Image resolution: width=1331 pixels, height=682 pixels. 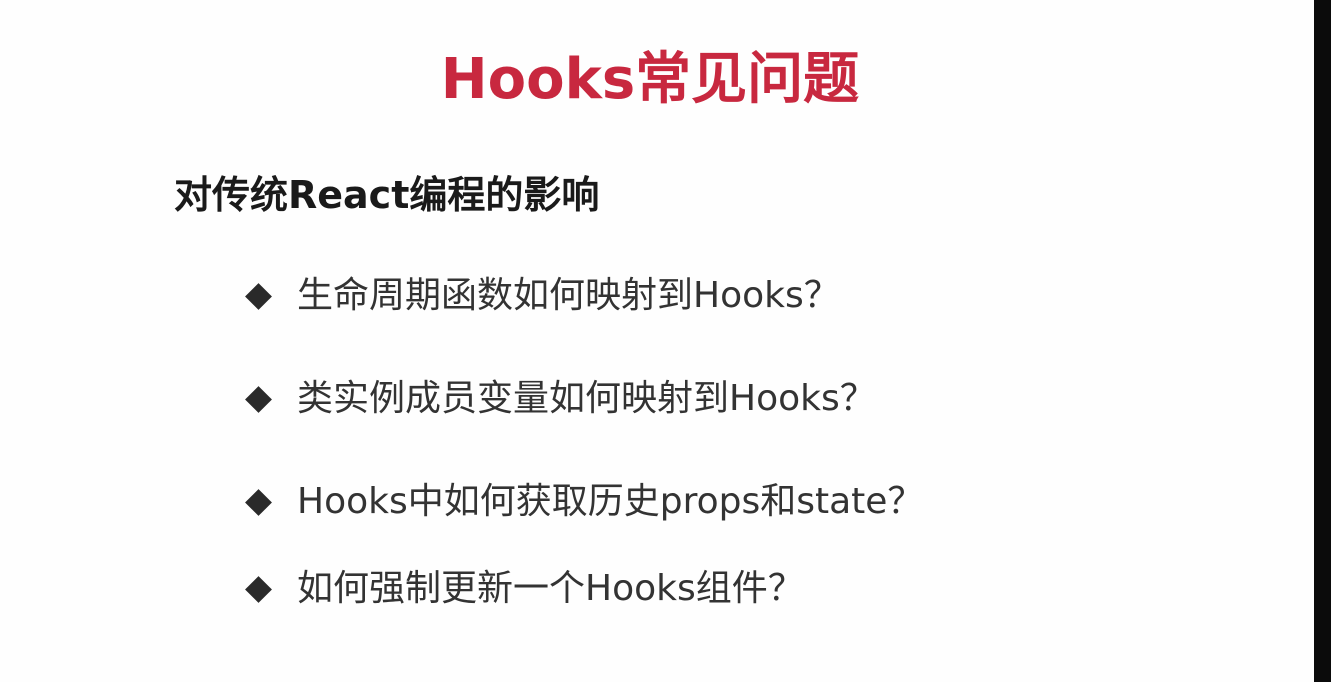 I want to click on slide-subtitle: 对传统React编程的影响, so click(x=387, y=195).